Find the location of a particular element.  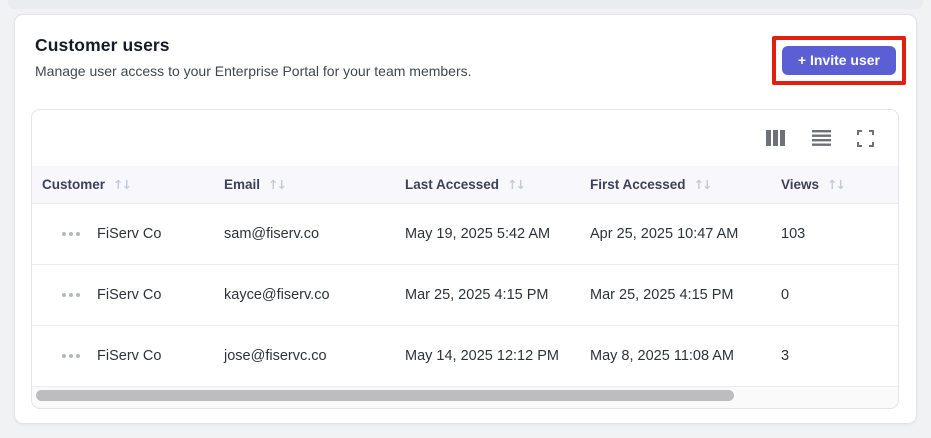

cell-first-accessed: May 8, 2025 11:08 AM is located at coordinates (662, 356).